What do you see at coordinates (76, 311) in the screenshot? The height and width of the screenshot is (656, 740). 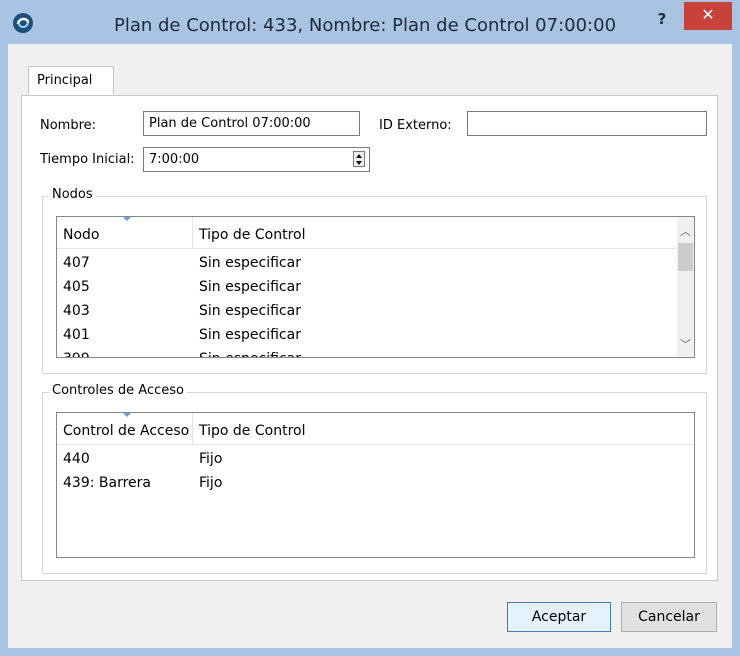 I see `nodo-cell: 403` at bounding box center [76, 311].